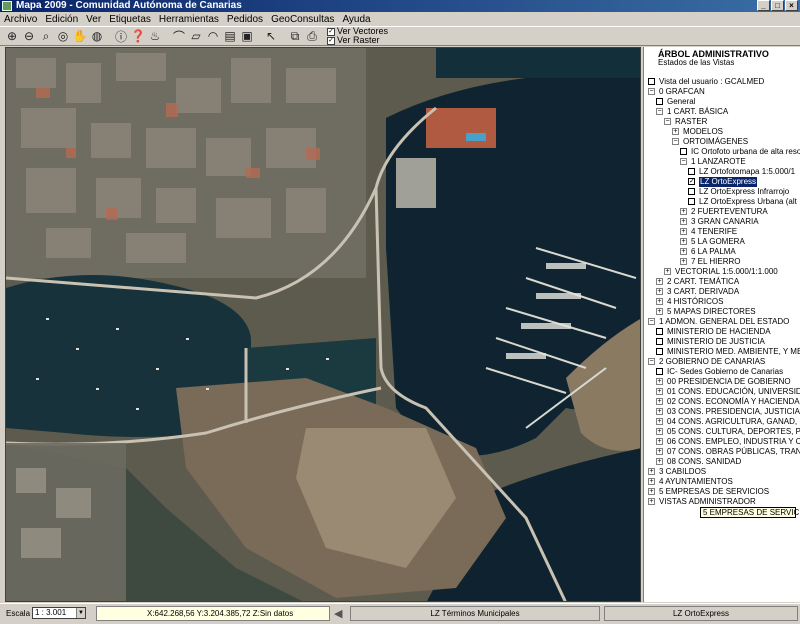  What do you see at coordinates (130, 19) in the screenshot?
I see `menu-etiquetas: Etiquetas` at bounding box center [130, 19].